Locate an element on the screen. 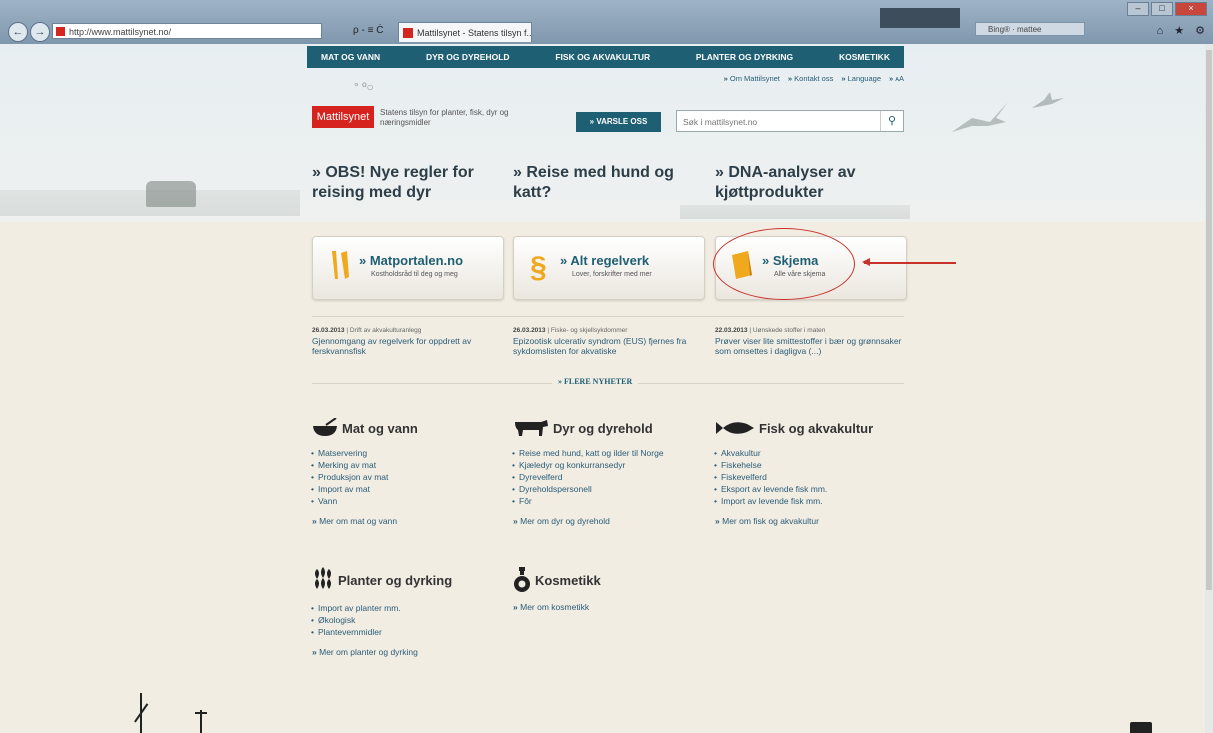 This screenshot has height=733, width=1213. tab-mattilsynet: Mattilsynet - Statens tilsyn f... × is located at coordinates (465, 32).